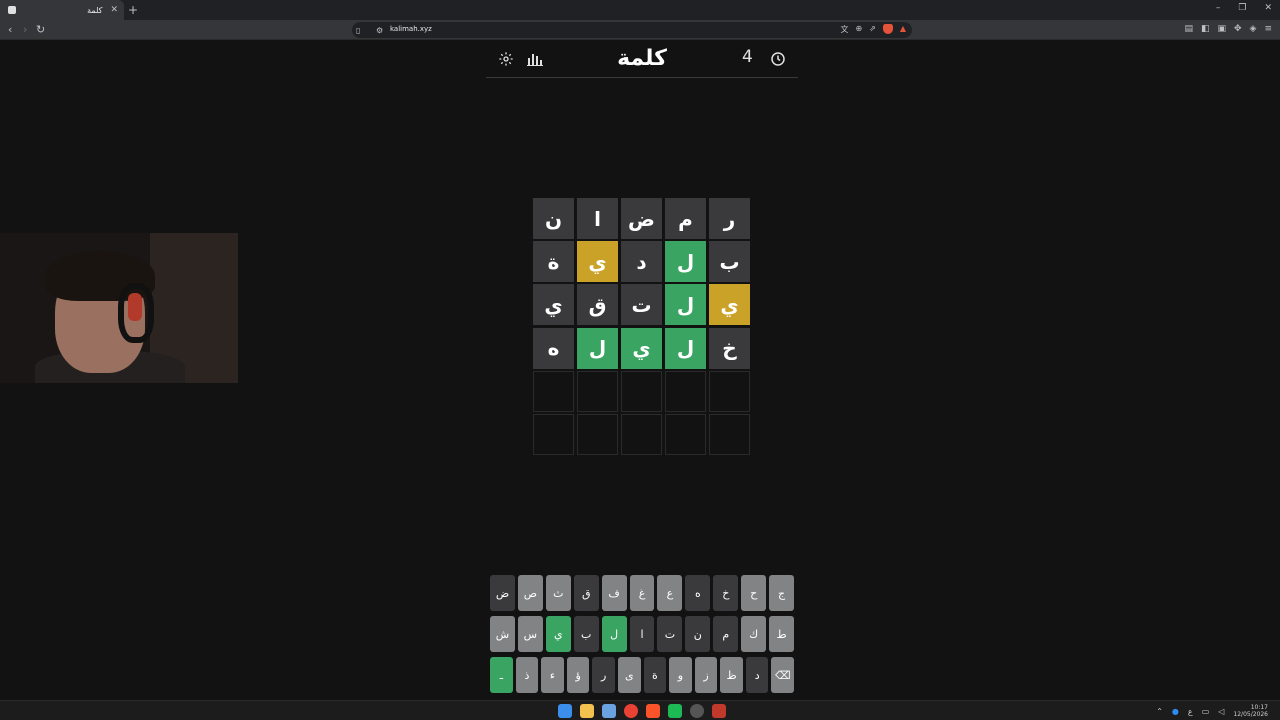 This screenshot has width=1280, height=720. I want to click on keyboard-key: ص, so click(530, 593).